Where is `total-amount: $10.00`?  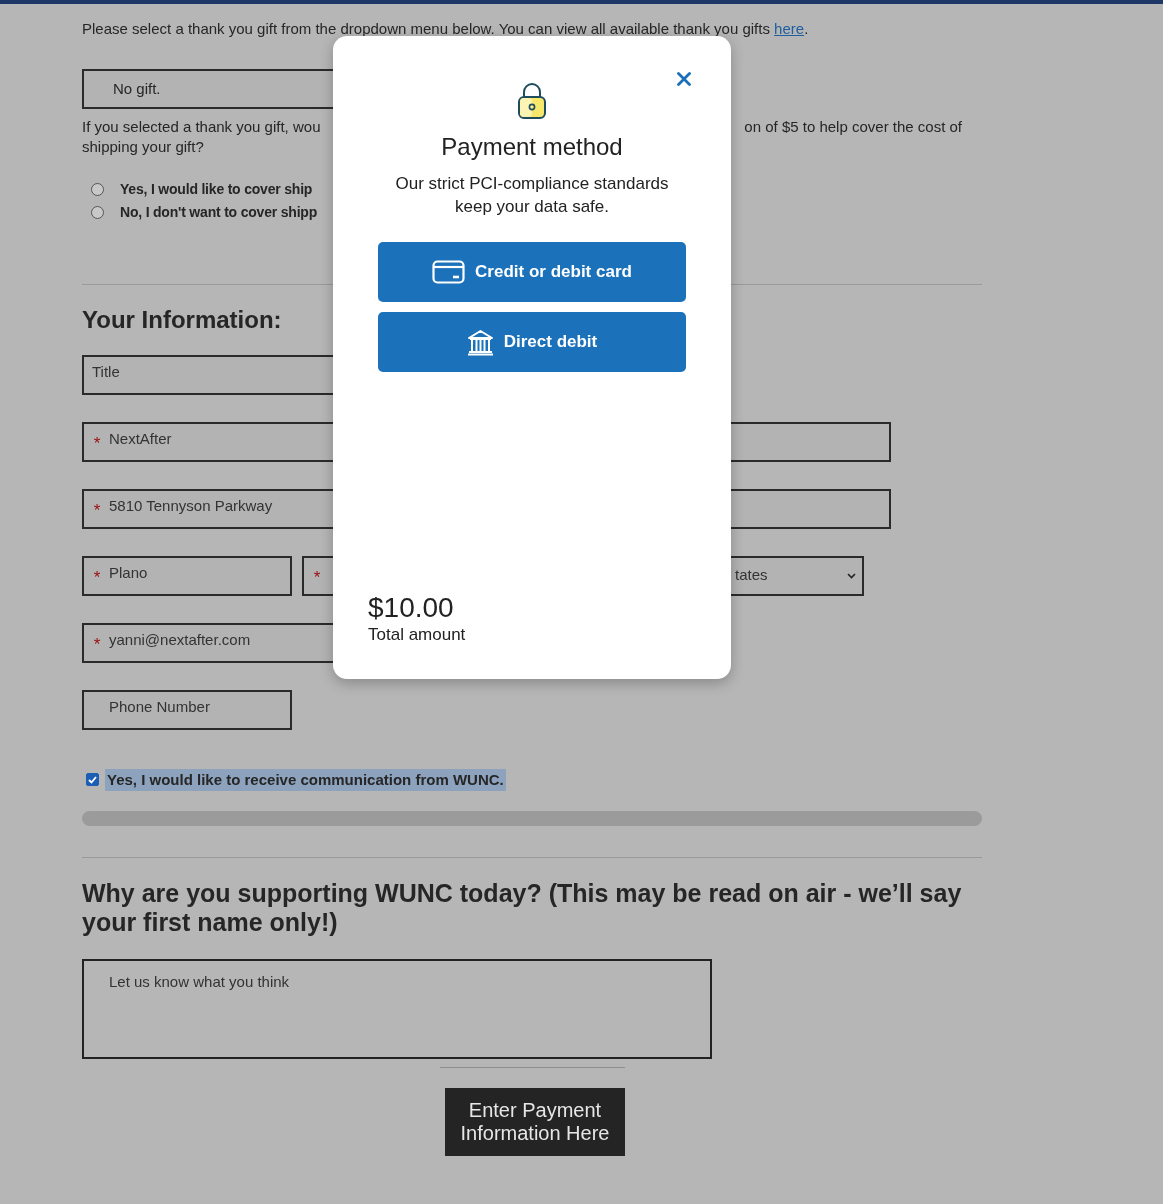 total-amount: $10.00 is located at coordinates (411, 608).